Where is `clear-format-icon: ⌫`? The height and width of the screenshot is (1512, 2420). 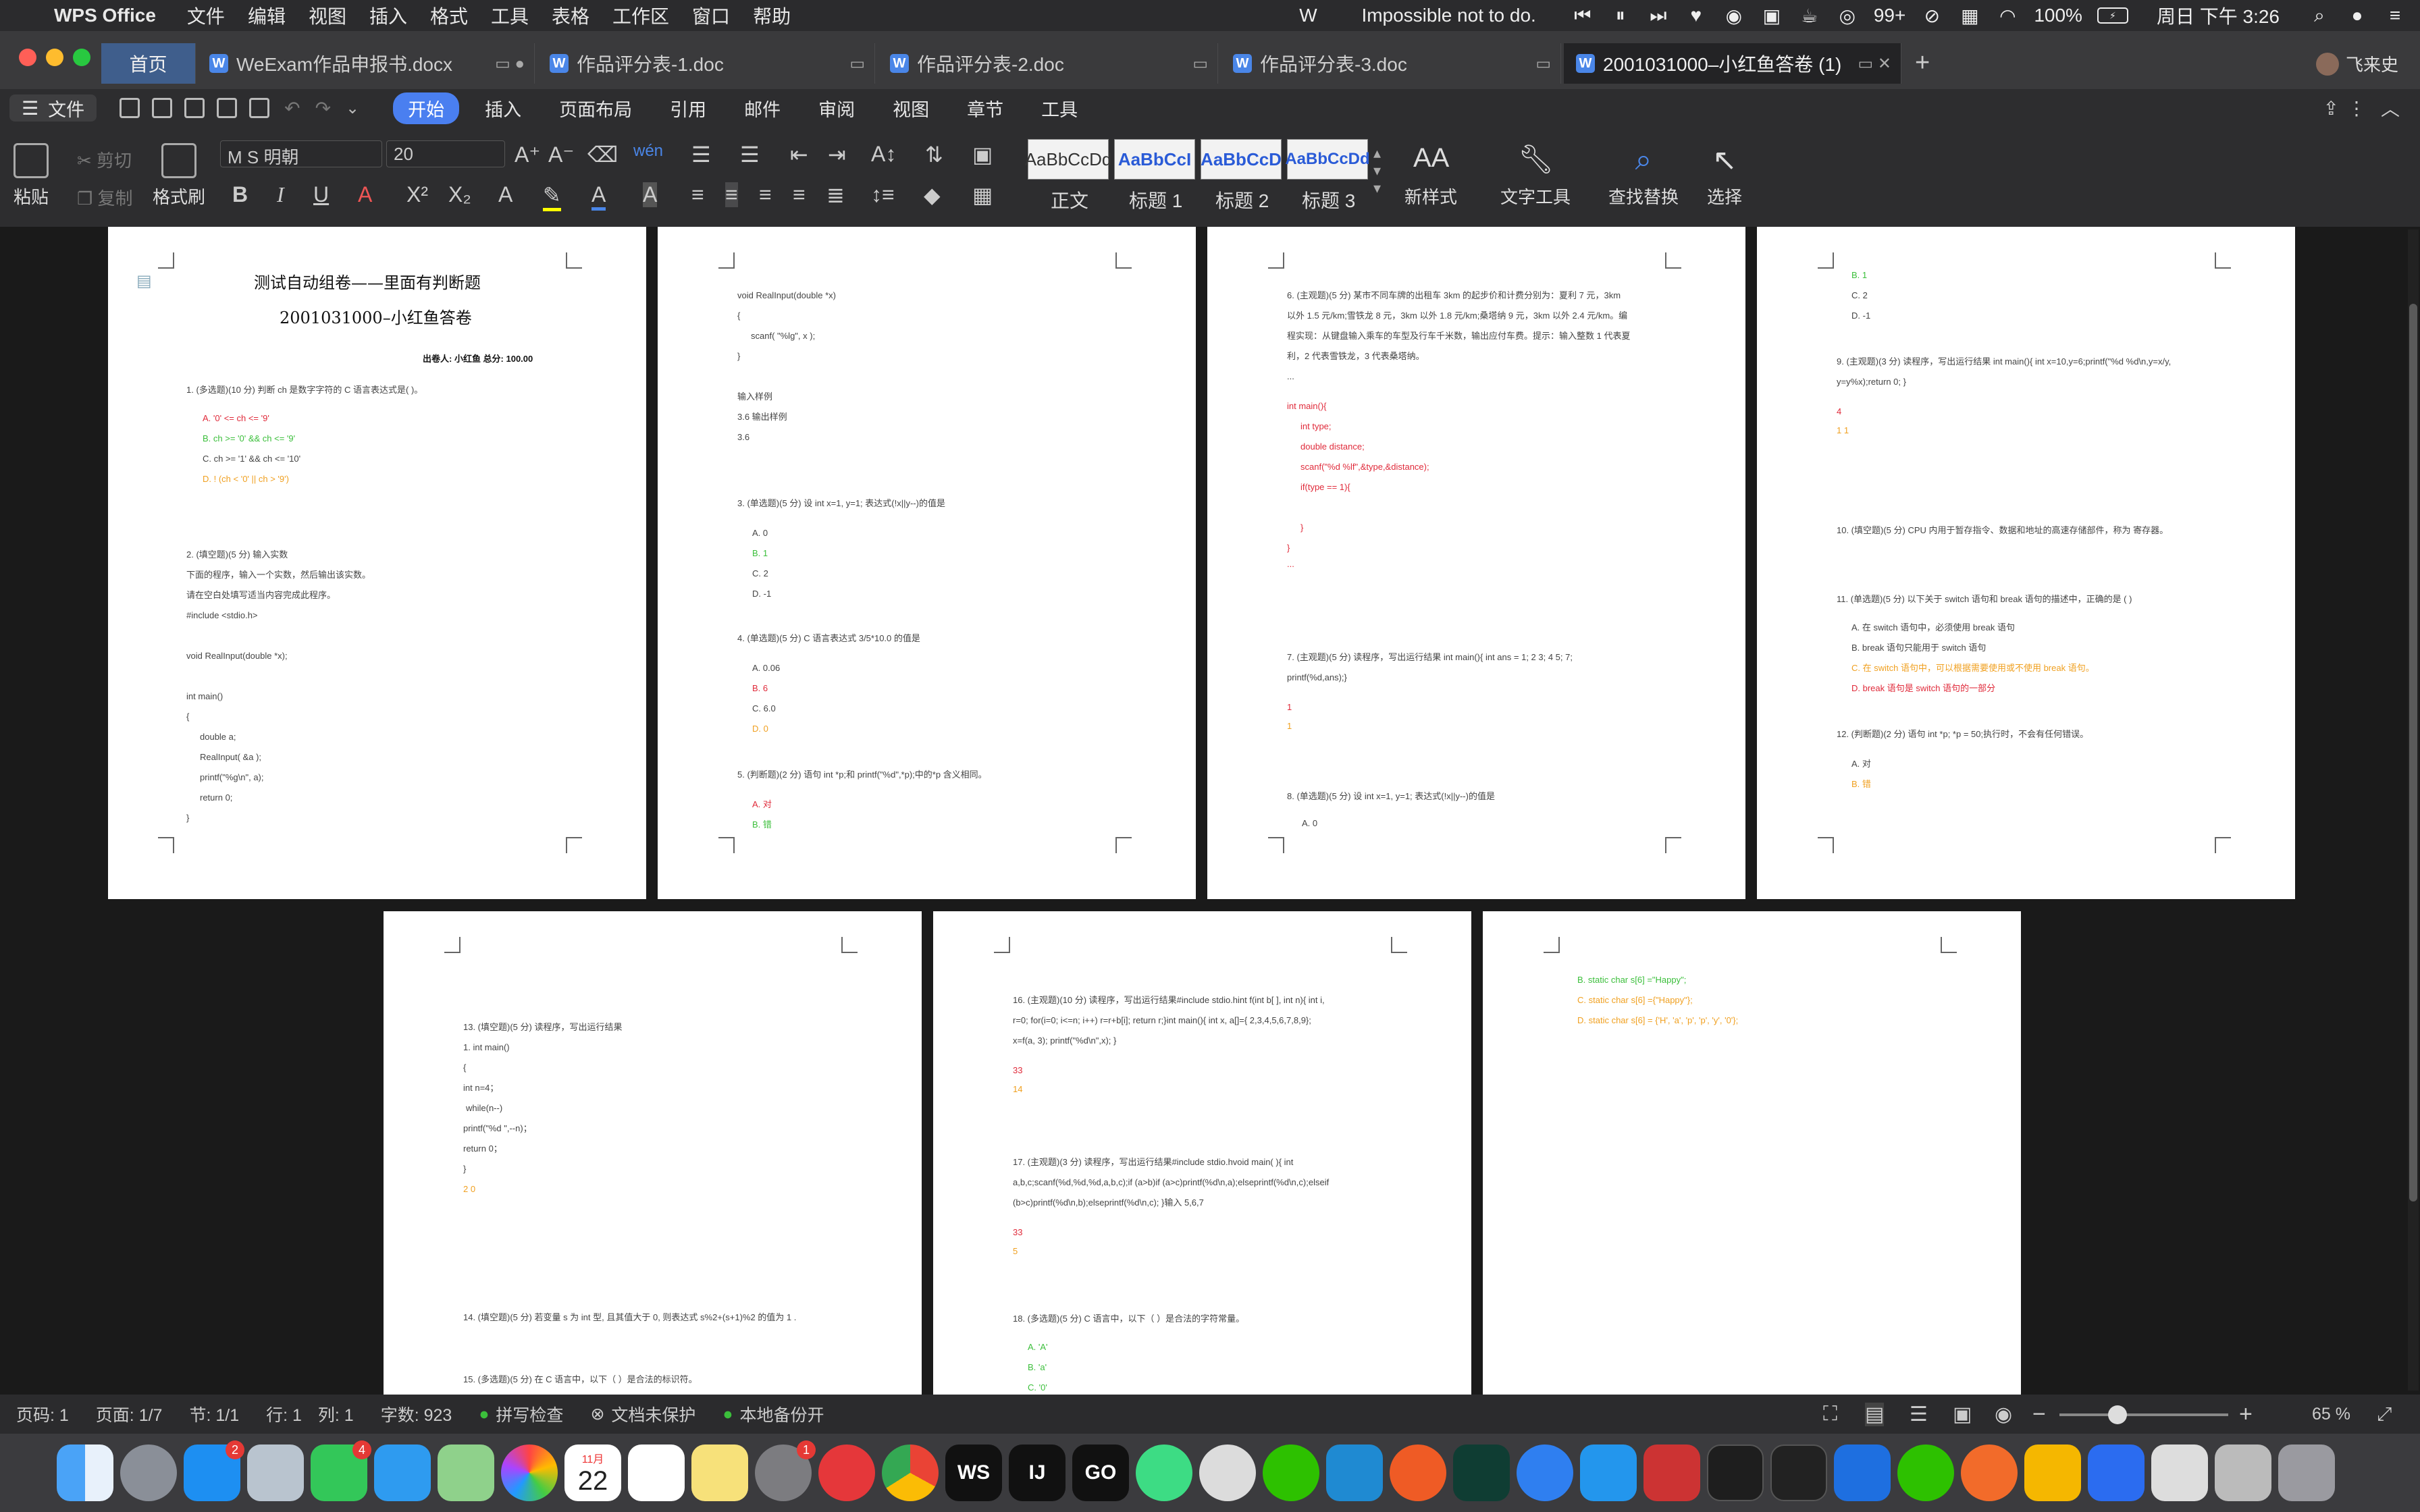
clear-format-icon: ⌫ is located at coordinates (602, 154).